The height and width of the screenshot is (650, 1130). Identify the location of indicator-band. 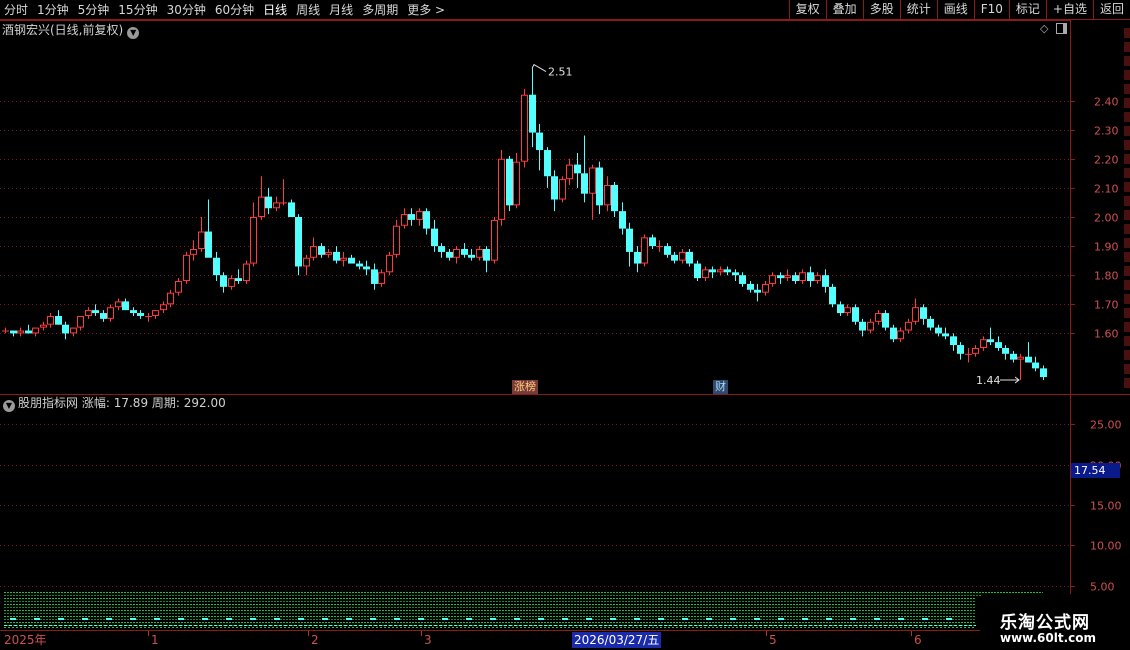
(523, 610).